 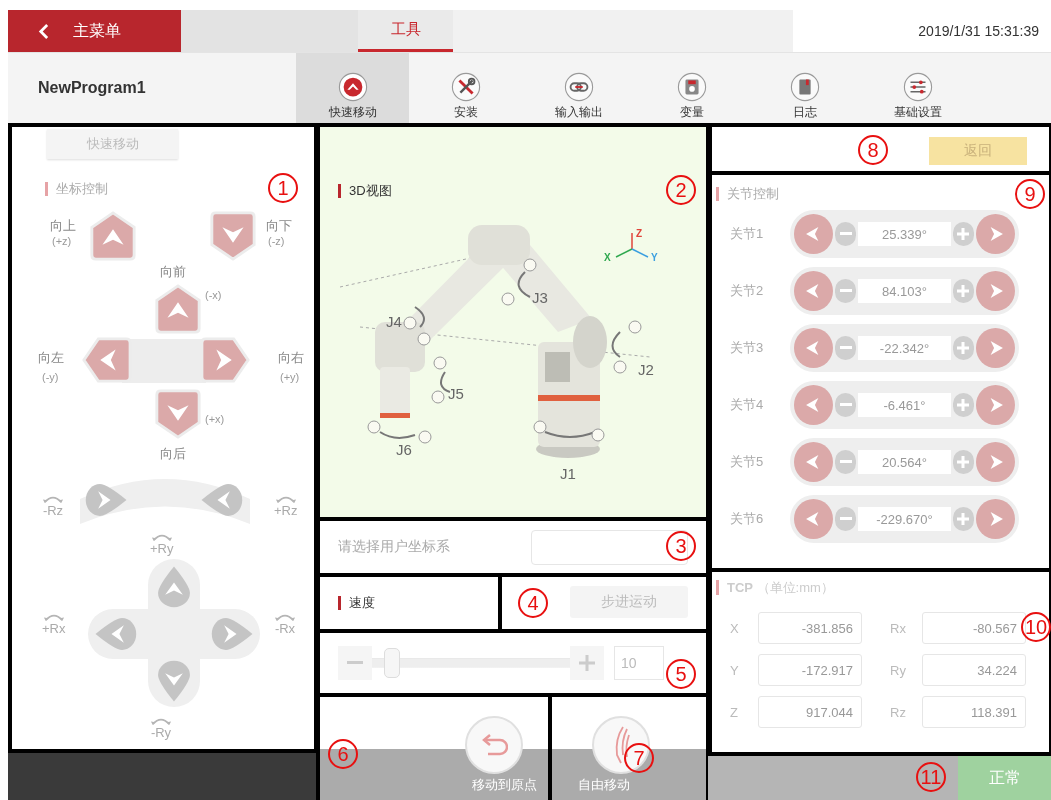 What do you see at coordinates (691, 88) in the screenshot?
I see `toolbar-item: 变量` at bounding box center [691, 88].